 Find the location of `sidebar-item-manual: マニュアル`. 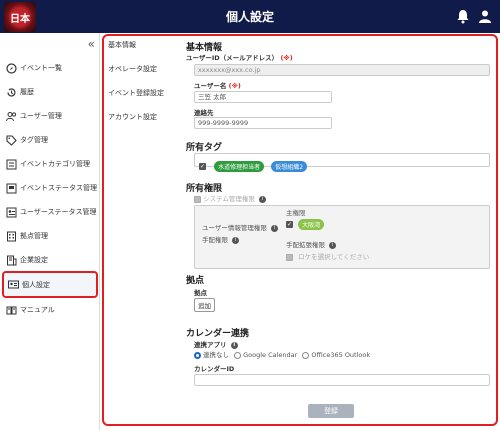

sidebar-item-manual: マニュアル is located at coordinates (50, 310).